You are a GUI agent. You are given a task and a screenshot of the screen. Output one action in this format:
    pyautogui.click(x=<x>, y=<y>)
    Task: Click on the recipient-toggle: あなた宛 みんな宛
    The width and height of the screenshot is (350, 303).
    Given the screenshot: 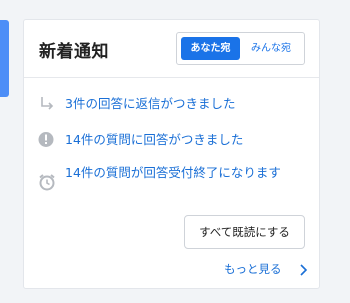 What is the action you would take?
    pyautogui.click(x=240, y=48)
    